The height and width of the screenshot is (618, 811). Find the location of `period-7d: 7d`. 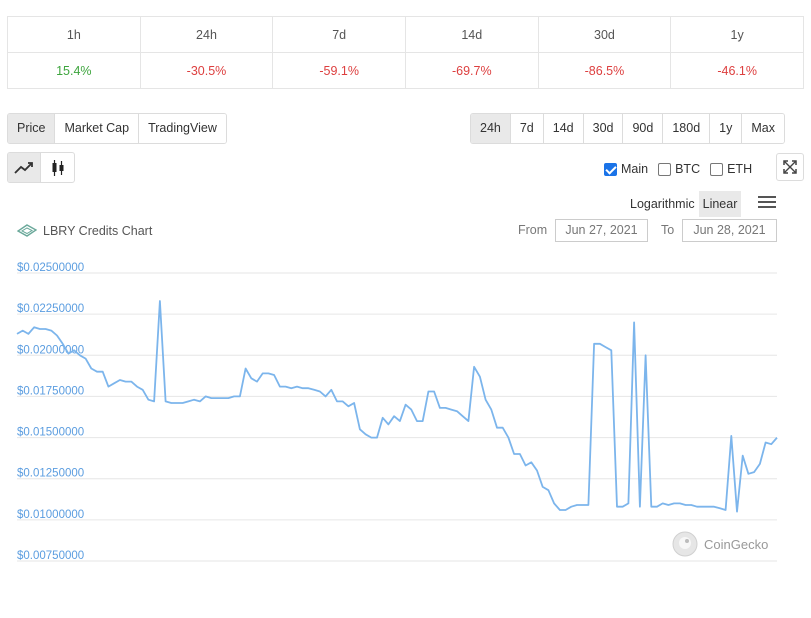

period-7d: 7d is located at coordinates (339, 34).